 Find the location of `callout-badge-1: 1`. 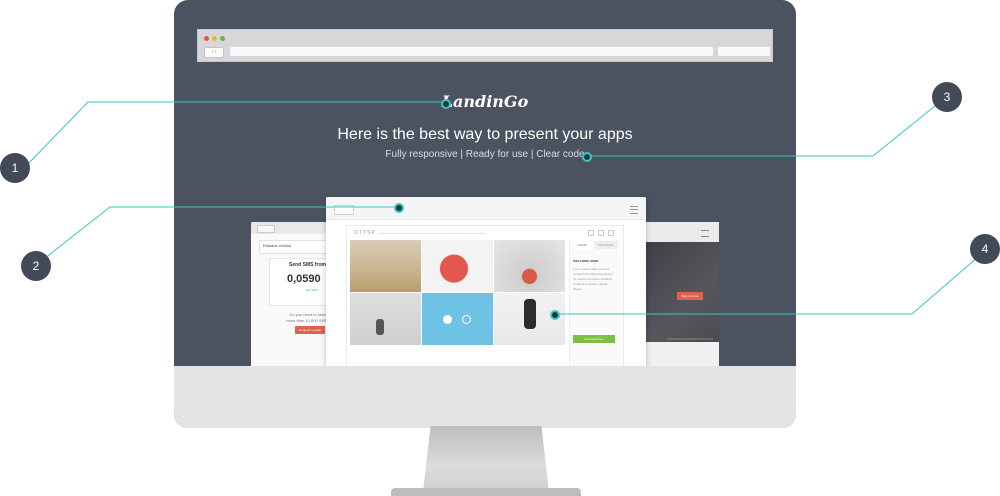

callout-badge-1: 1 is located at coordinates (15, 168).